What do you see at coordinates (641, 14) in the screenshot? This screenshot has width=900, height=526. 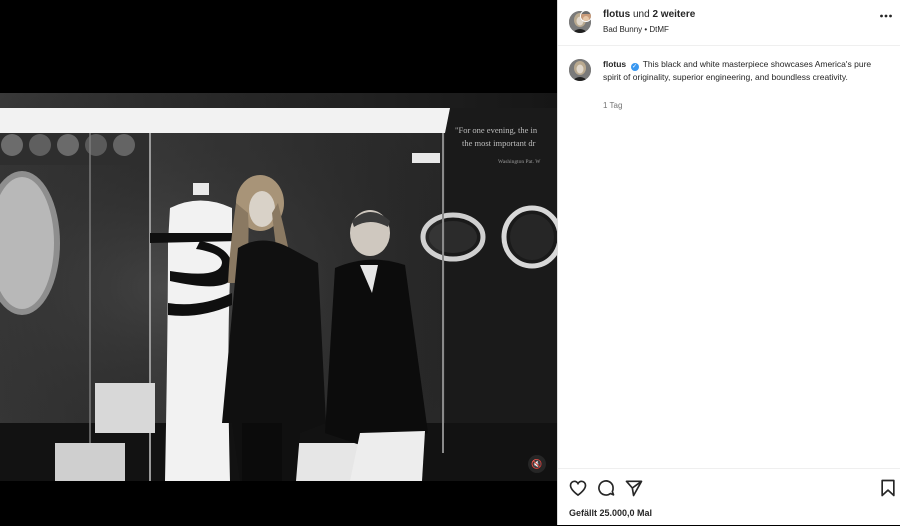 I see `authors-connector: und` at bounding box center [641, 14].